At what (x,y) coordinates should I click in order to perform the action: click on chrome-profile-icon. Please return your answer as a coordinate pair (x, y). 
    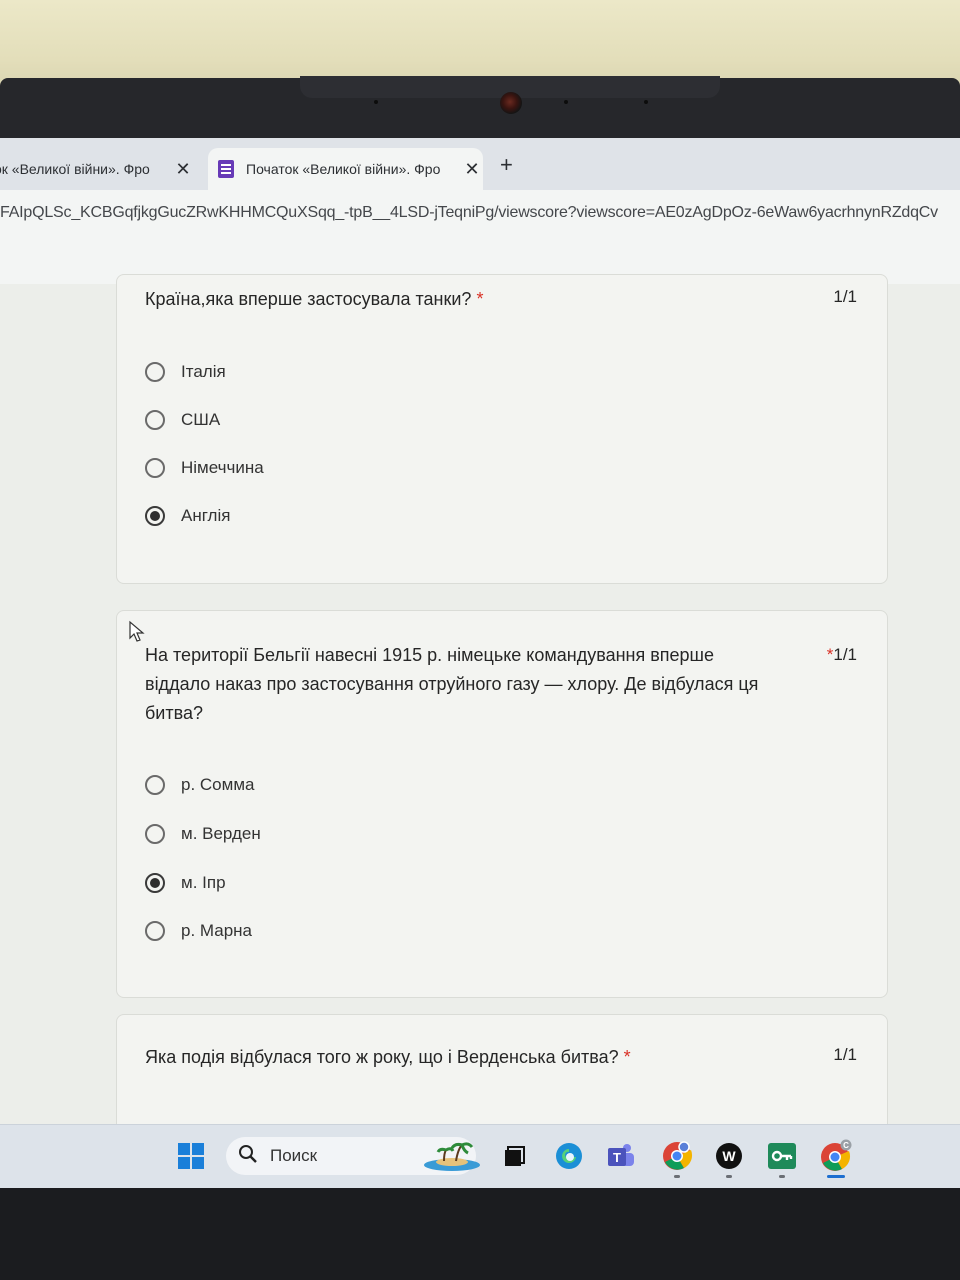
    Looking at the image, I should click on (677, 1156).